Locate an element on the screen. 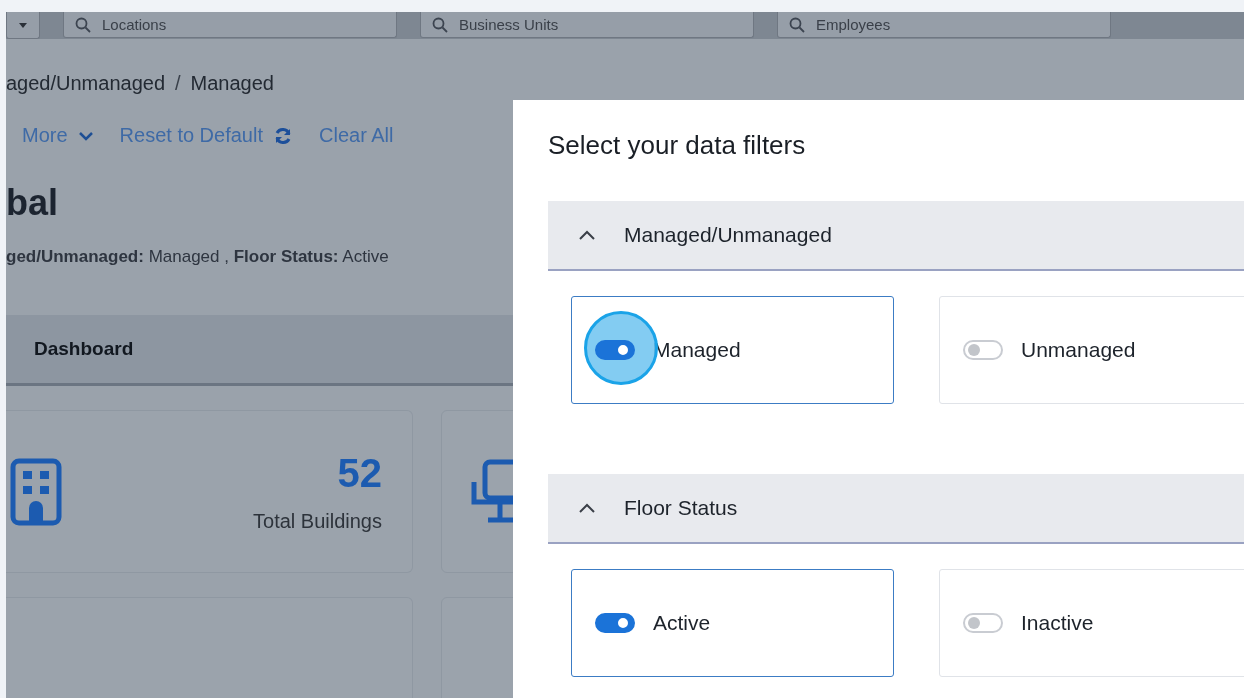 The height and width of the screenshot is (698, 1244). option-card: Inactive is located at coordinates (1091, 623).